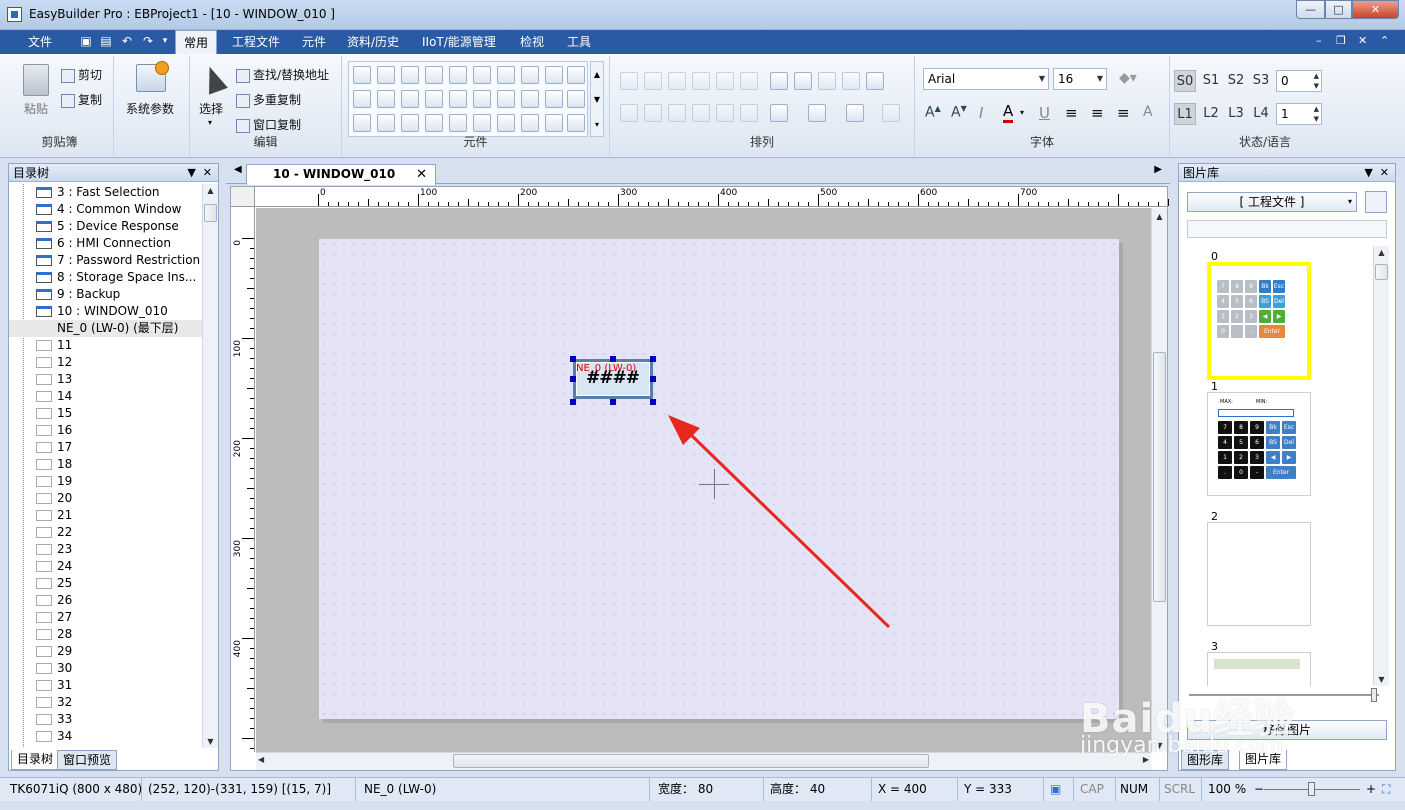  Describe the element at coordinates (458, 123) in the screenshot. I see `grid-icon` at that location.